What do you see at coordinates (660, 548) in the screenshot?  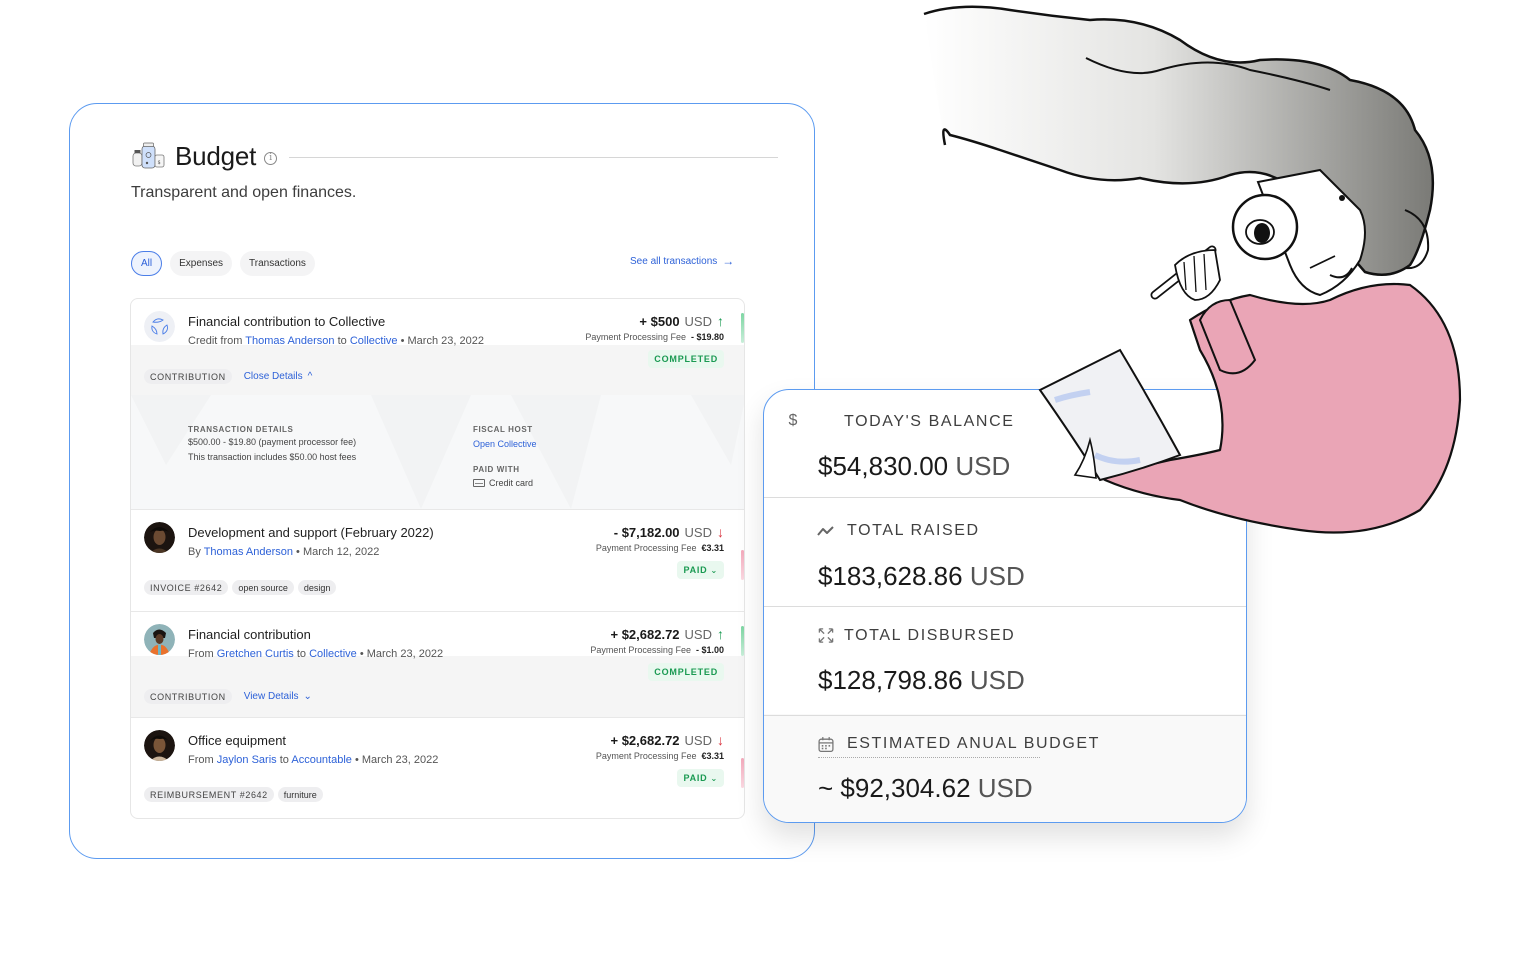 I see `processing-fee: Payment Processing Fee €3.31` at bounding box center [660, 548].